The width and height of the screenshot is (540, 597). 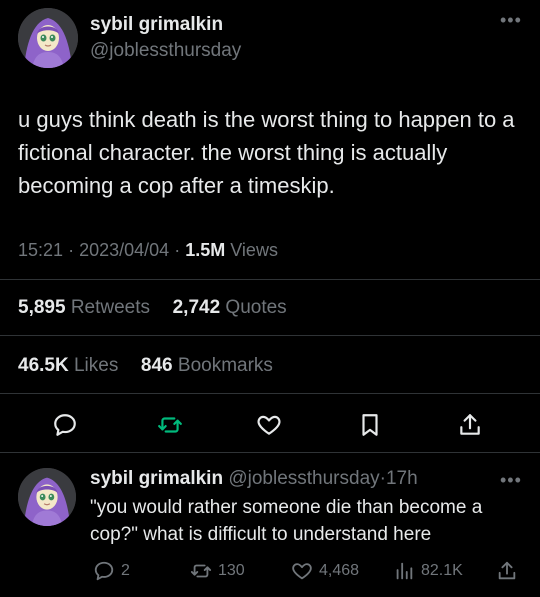 I want to click on reply-author-handle: @joblessthursday, so click(x=303, y=478).